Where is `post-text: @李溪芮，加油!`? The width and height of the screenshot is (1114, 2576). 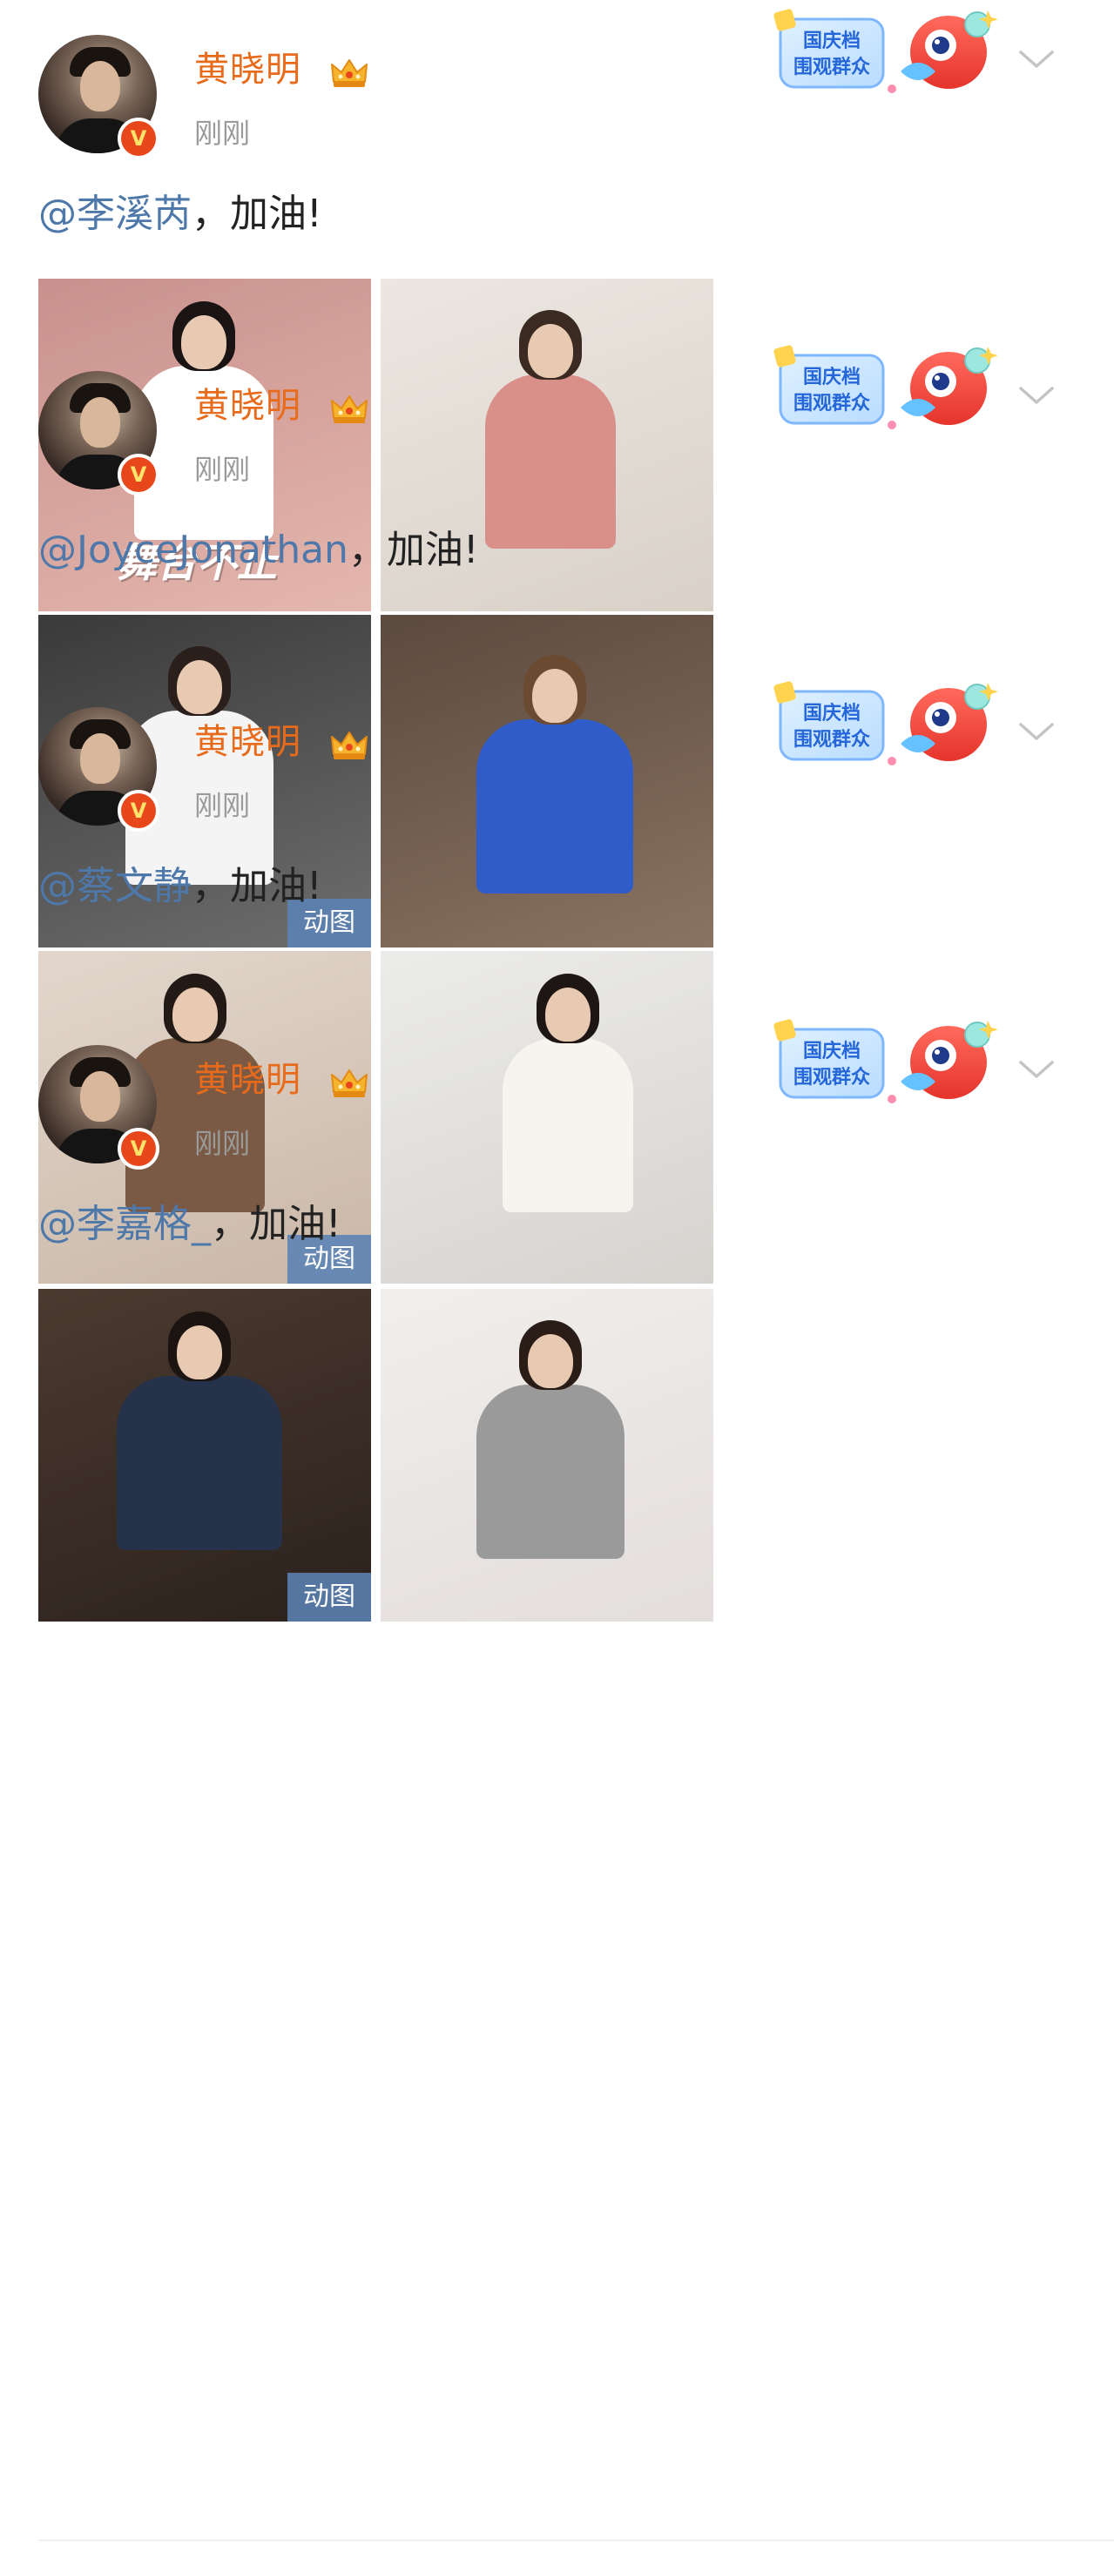 post-text: @李溪芮，加油! is located at coordinates (180, 215).